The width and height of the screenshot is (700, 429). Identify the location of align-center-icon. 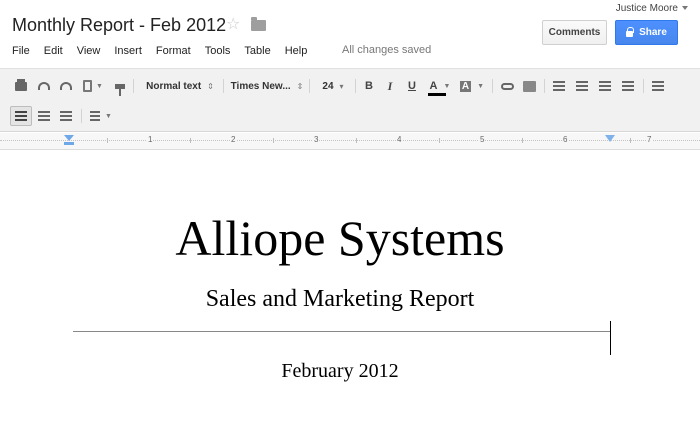
(21, 116).